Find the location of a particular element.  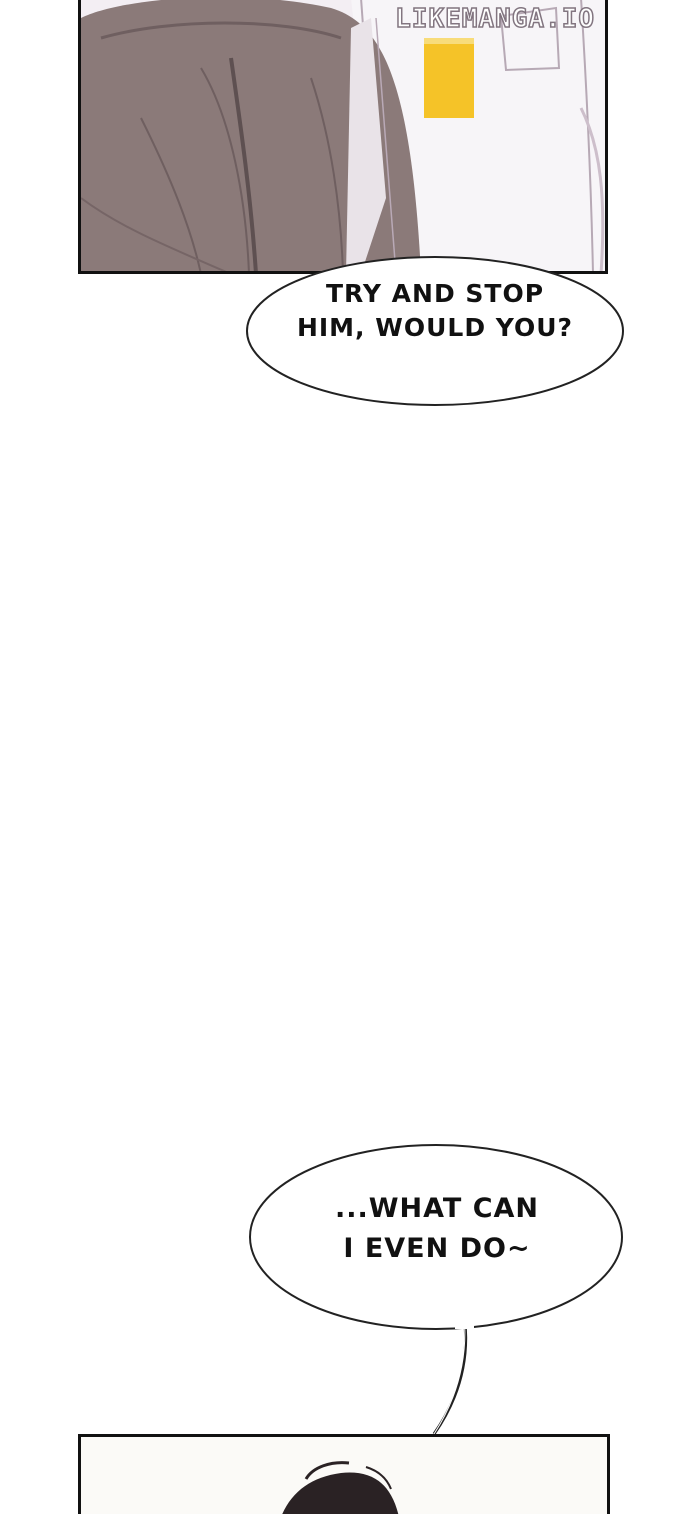

bubble-1-line-1: TRY AND STOP is located at coordinates (435, 293).